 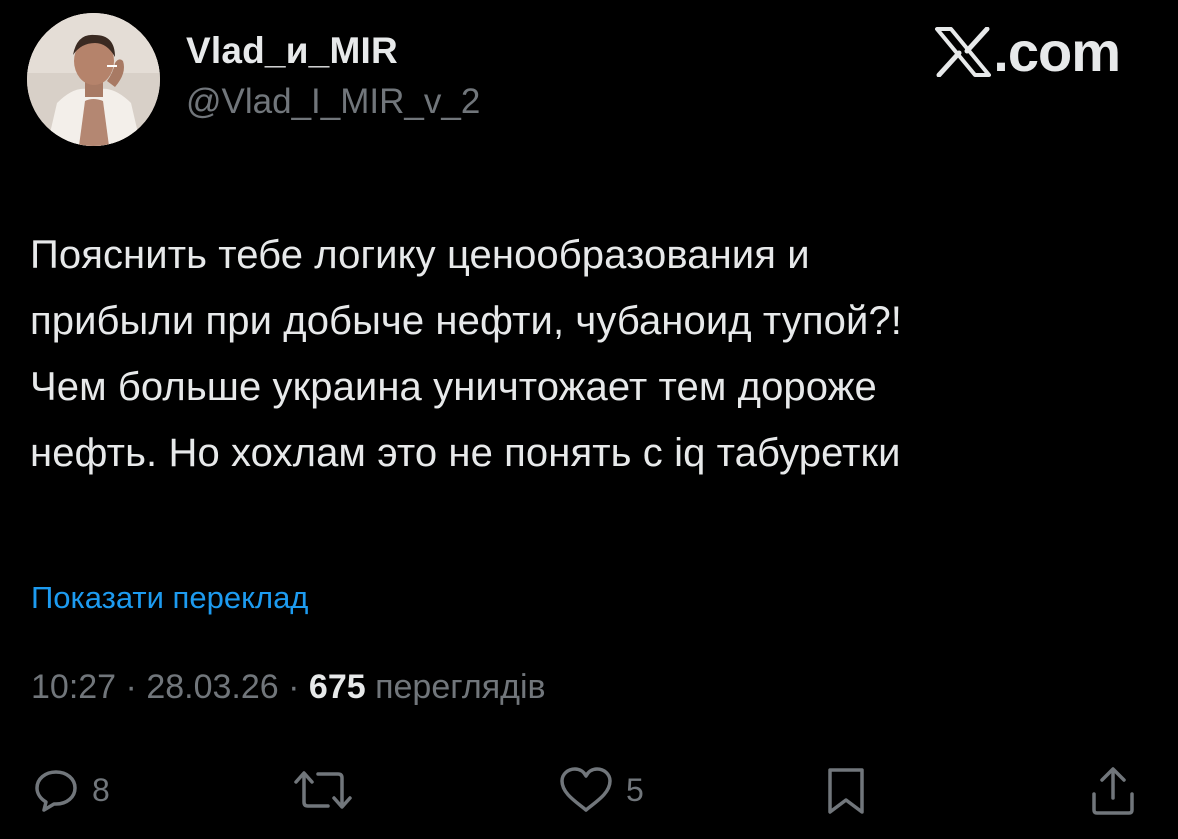 I want to click on reply-icon, so click(x=56, y=791).